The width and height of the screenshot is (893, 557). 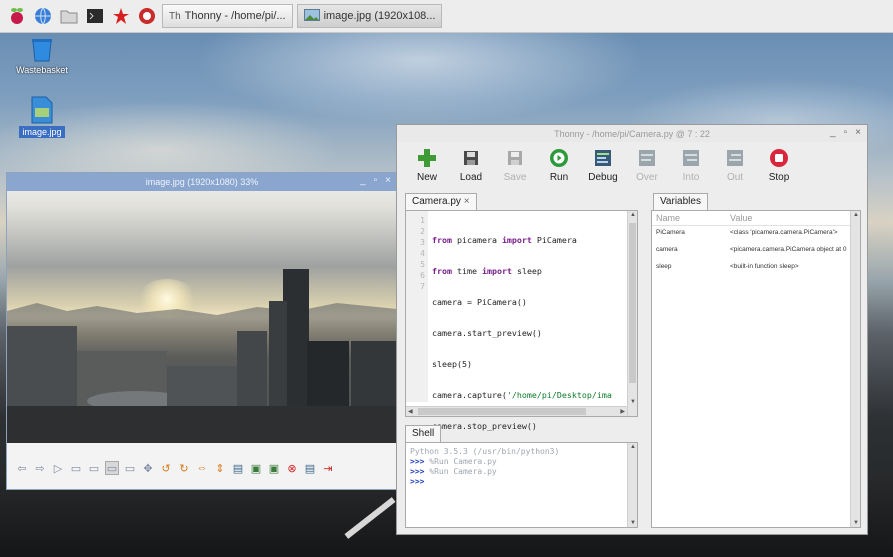 I want to click on next-image-icon: ⇨, so click(x=40, y=468).